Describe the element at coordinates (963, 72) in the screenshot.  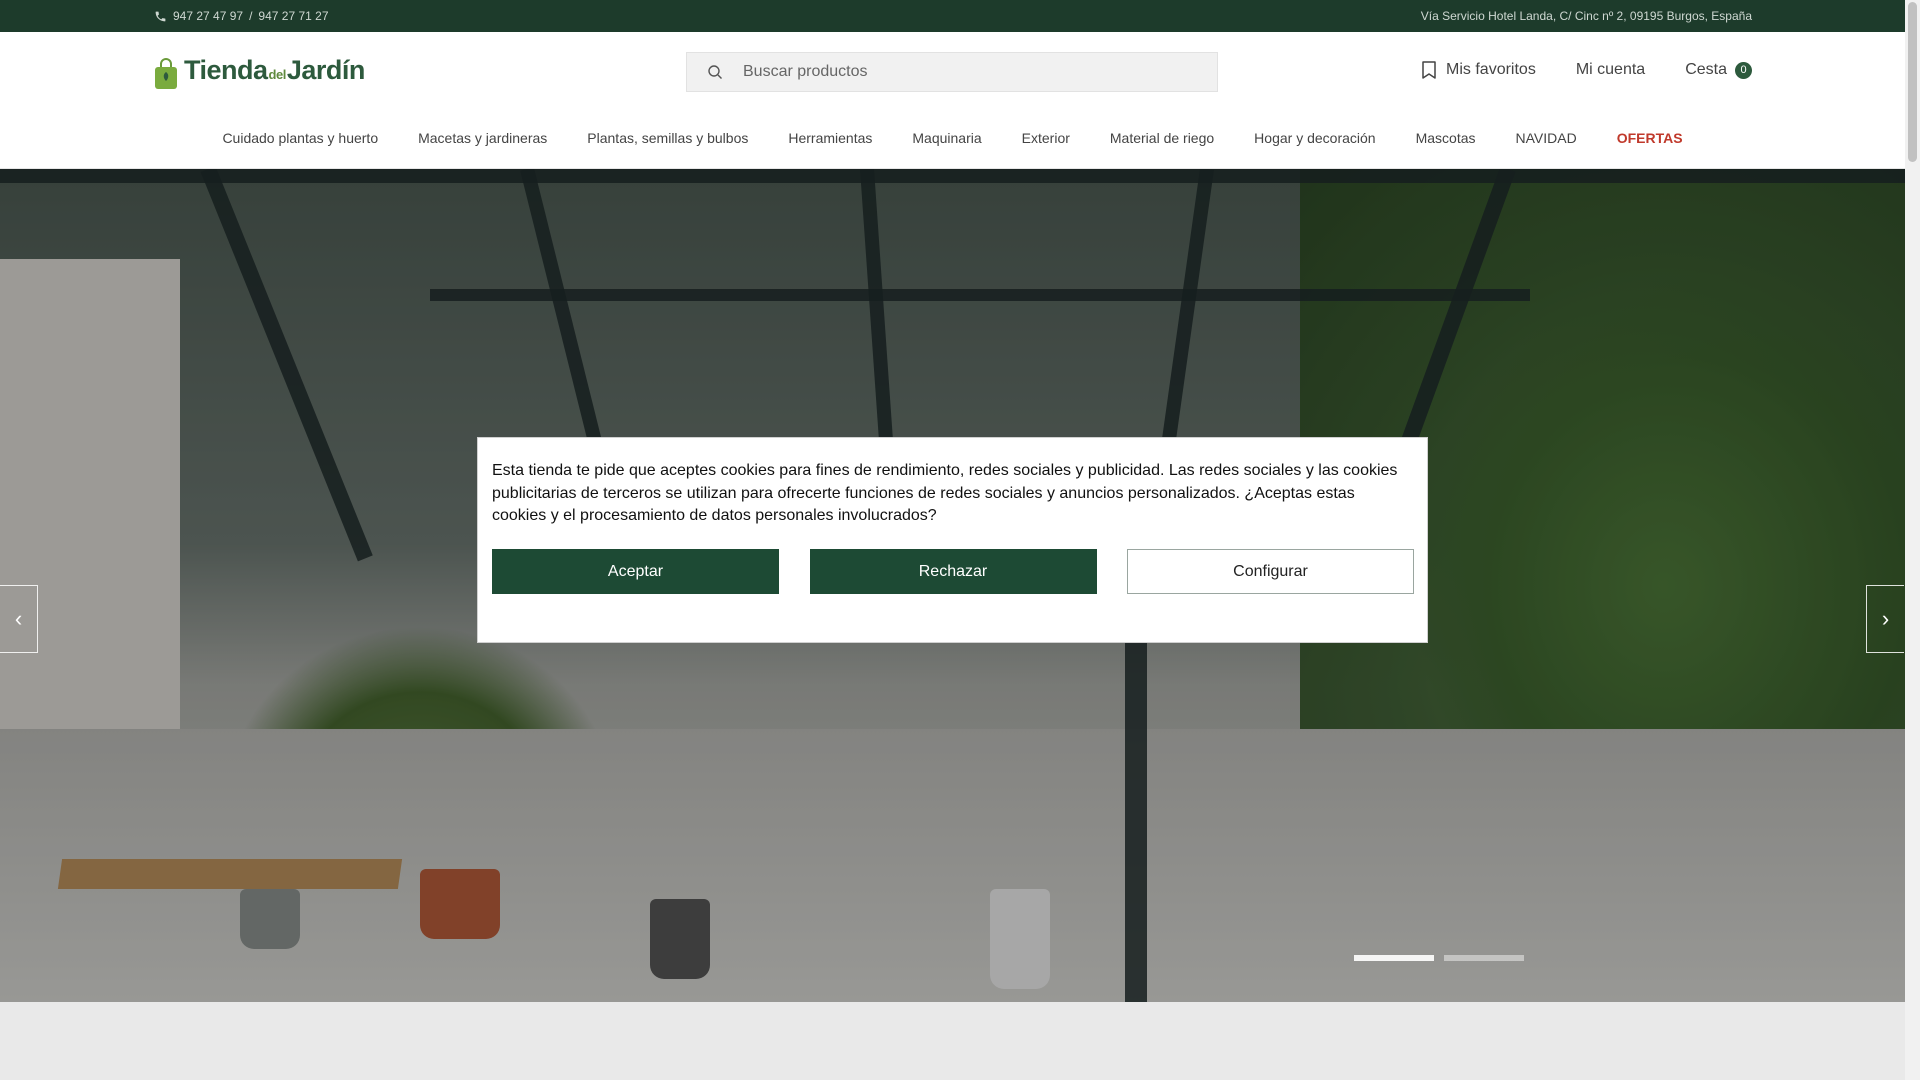
I see `search-input` at that location.